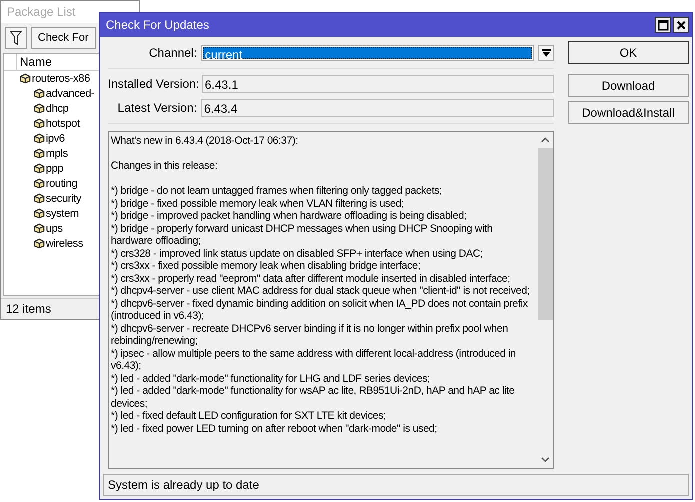 This screenshot has height=502, width=695. I want to click on dropdown-button, so click(546, 53).